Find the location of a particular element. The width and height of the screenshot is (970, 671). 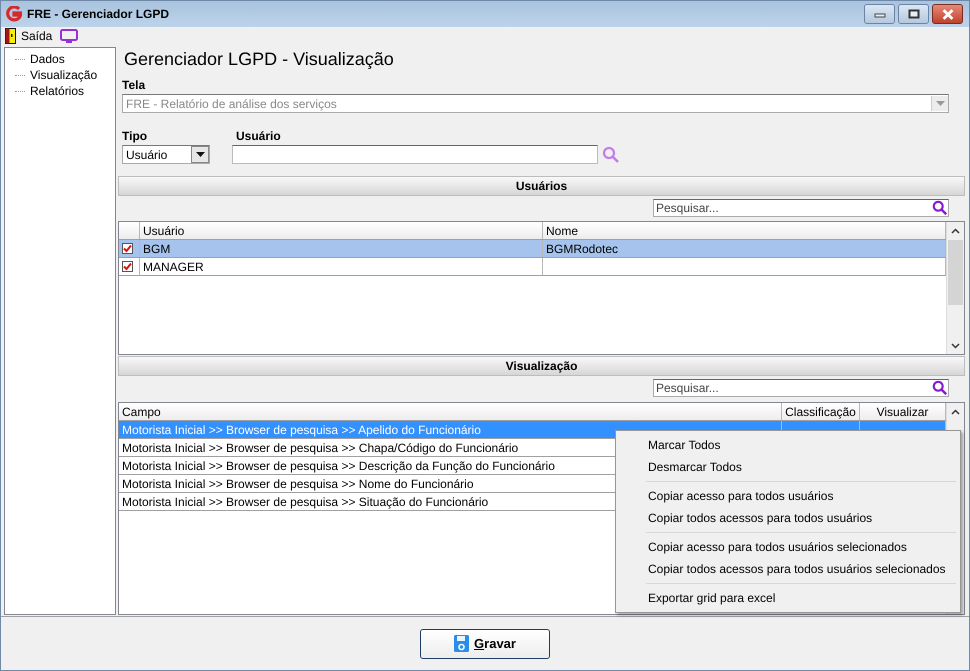

grid-row: BGM BGMRodotec is located at coordinates (532, 249).